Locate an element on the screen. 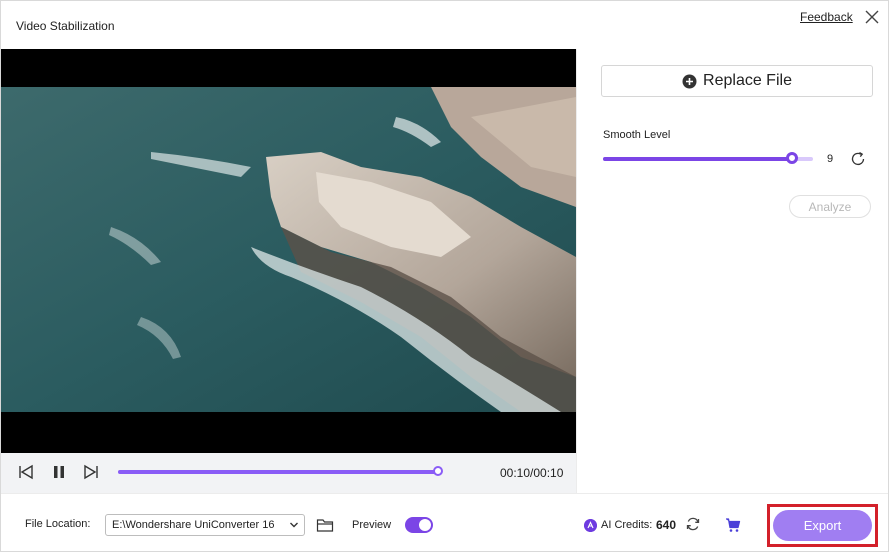 The image size is (889, 552). replace-file-label: Replace File is located at coordinates (747, 80).